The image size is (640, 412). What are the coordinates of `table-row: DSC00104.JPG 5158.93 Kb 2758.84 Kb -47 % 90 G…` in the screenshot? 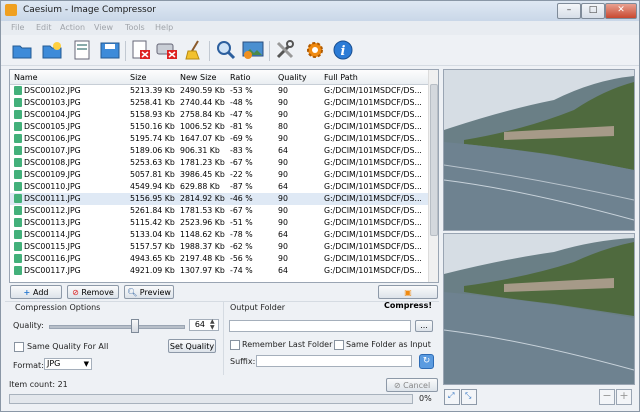 It's located at (219, 115).